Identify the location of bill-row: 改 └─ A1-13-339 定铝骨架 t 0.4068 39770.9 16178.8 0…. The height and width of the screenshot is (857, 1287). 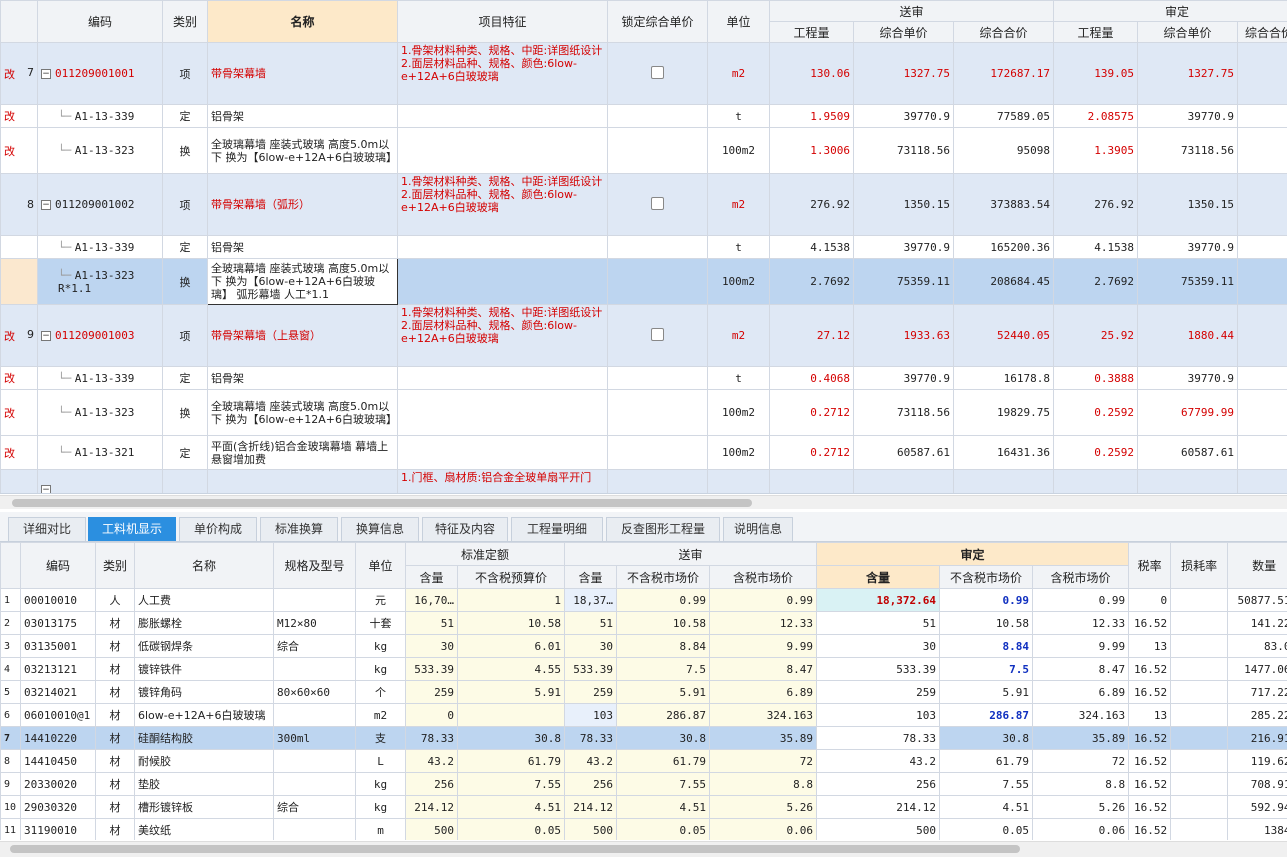
(643, 378).